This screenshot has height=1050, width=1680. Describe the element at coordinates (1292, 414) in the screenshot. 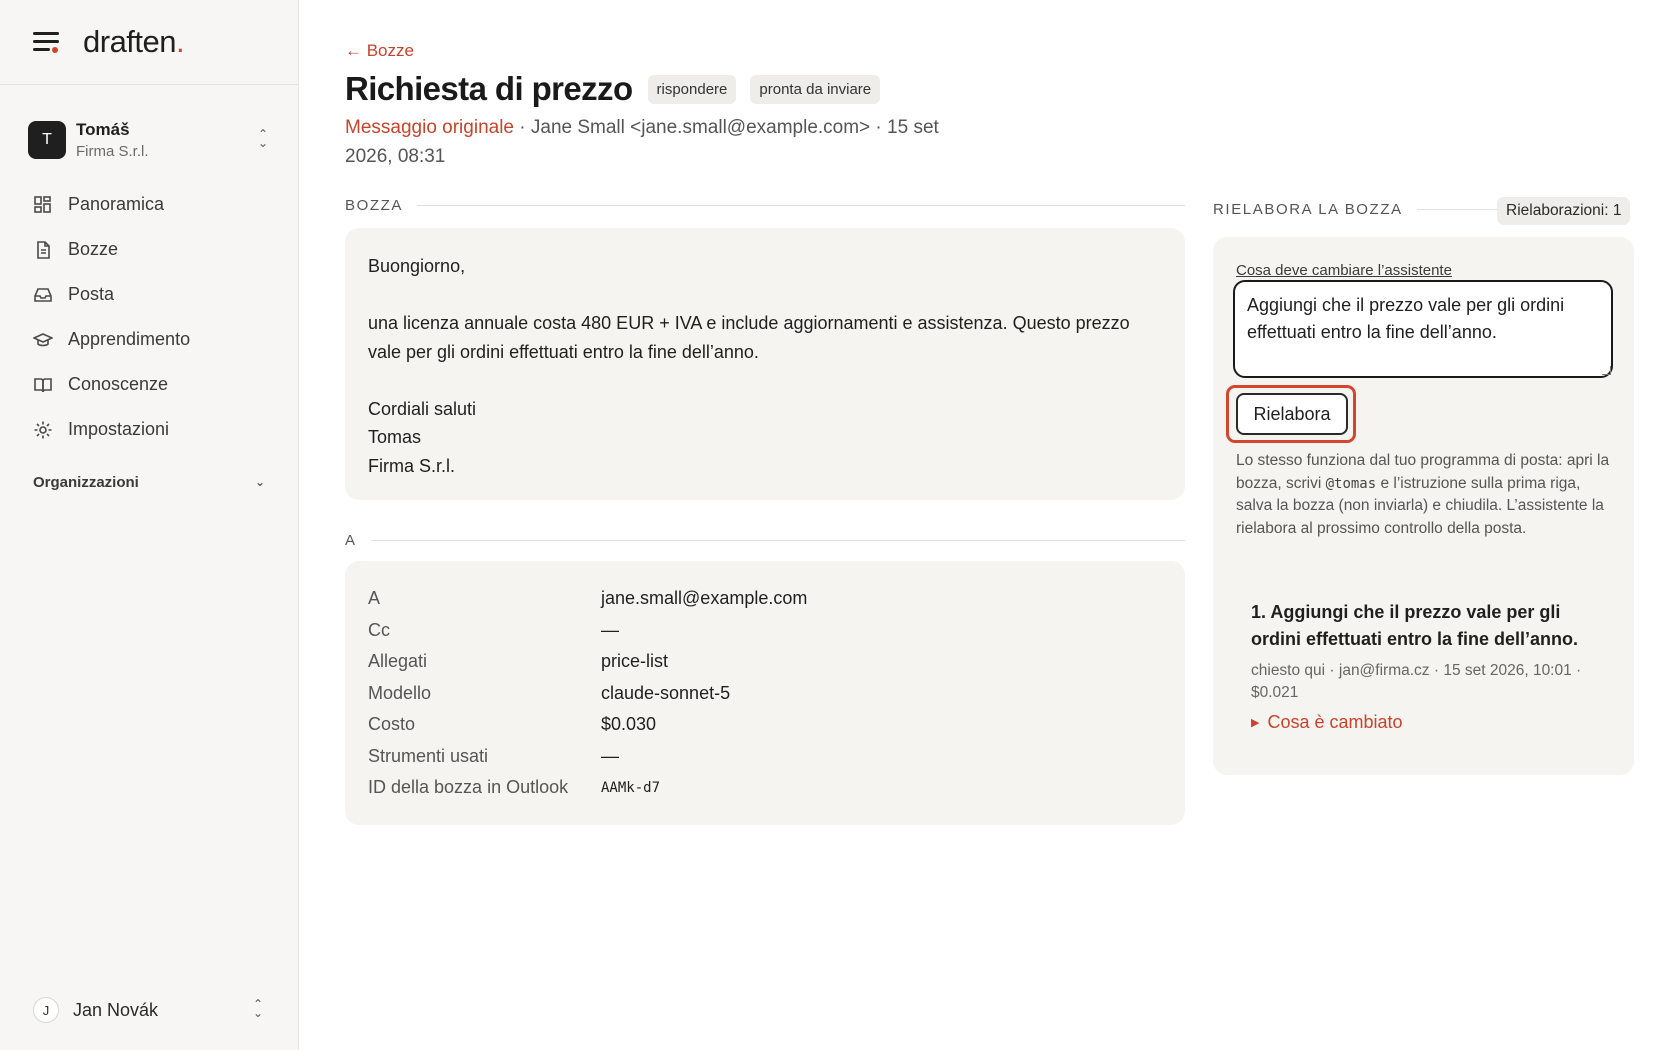

I see `rework-button: Rielabora` at that location.